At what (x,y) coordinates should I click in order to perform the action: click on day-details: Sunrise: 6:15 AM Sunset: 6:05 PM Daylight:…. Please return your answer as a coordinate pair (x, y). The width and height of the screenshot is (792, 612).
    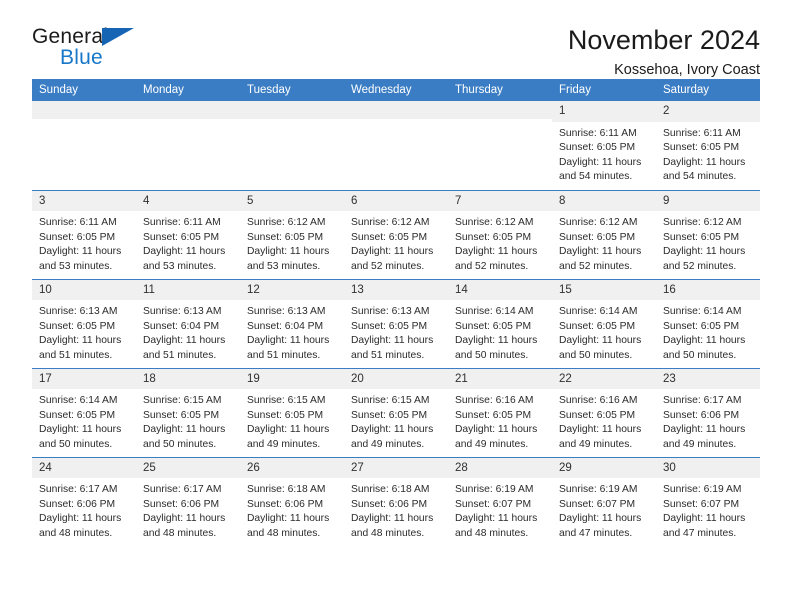
    Looking at the image, I should click on (396, 420).